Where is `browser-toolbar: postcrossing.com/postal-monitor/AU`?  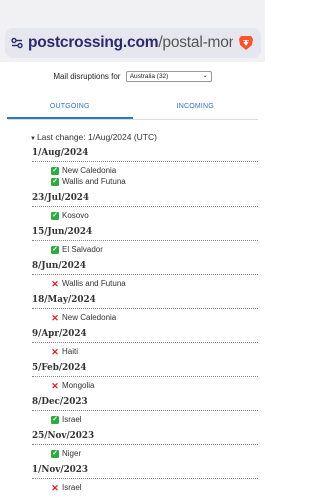
browser-toolbar: postcrossing.com/postal-monitor/AU is located at coordinates (132, 31).